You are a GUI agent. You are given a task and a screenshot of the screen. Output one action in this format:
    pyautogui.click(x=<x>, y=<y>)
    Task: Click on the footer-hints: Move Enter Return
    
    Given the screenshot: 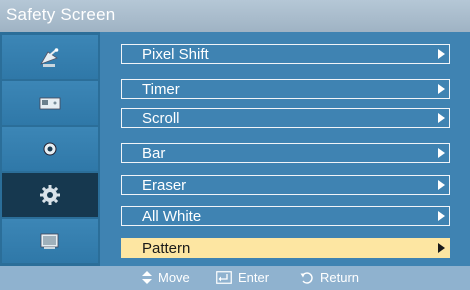 What is the action you would take?
    pyautogui.click(x=235, y=278)
    